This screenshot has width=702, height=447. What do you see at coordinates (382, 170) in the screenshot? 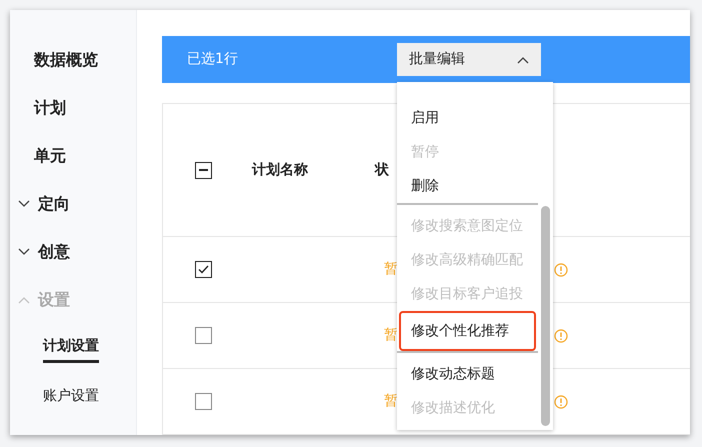
I see `column-header: 状` at bounding box center [382, 170].